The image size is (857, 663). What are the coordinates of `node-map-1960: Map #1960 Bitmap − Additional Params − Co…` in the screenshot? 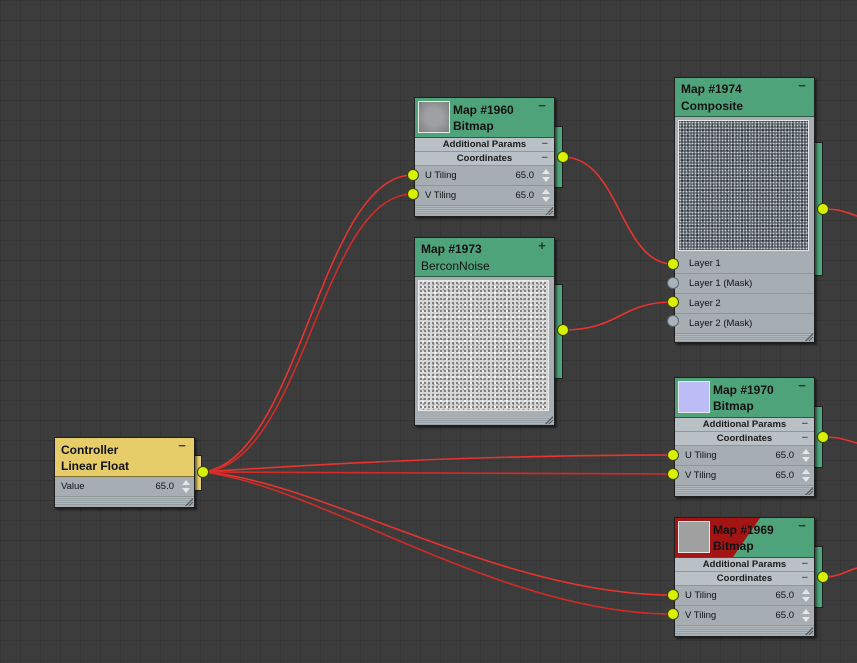 It's located at (484, 157).